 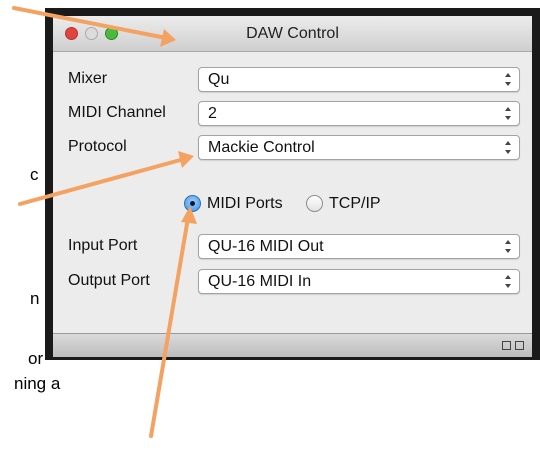 What do you see at coordinates (36, 358) in the screenshot?
I see `background-text-fragment: or` at bounding box center [36, 358].